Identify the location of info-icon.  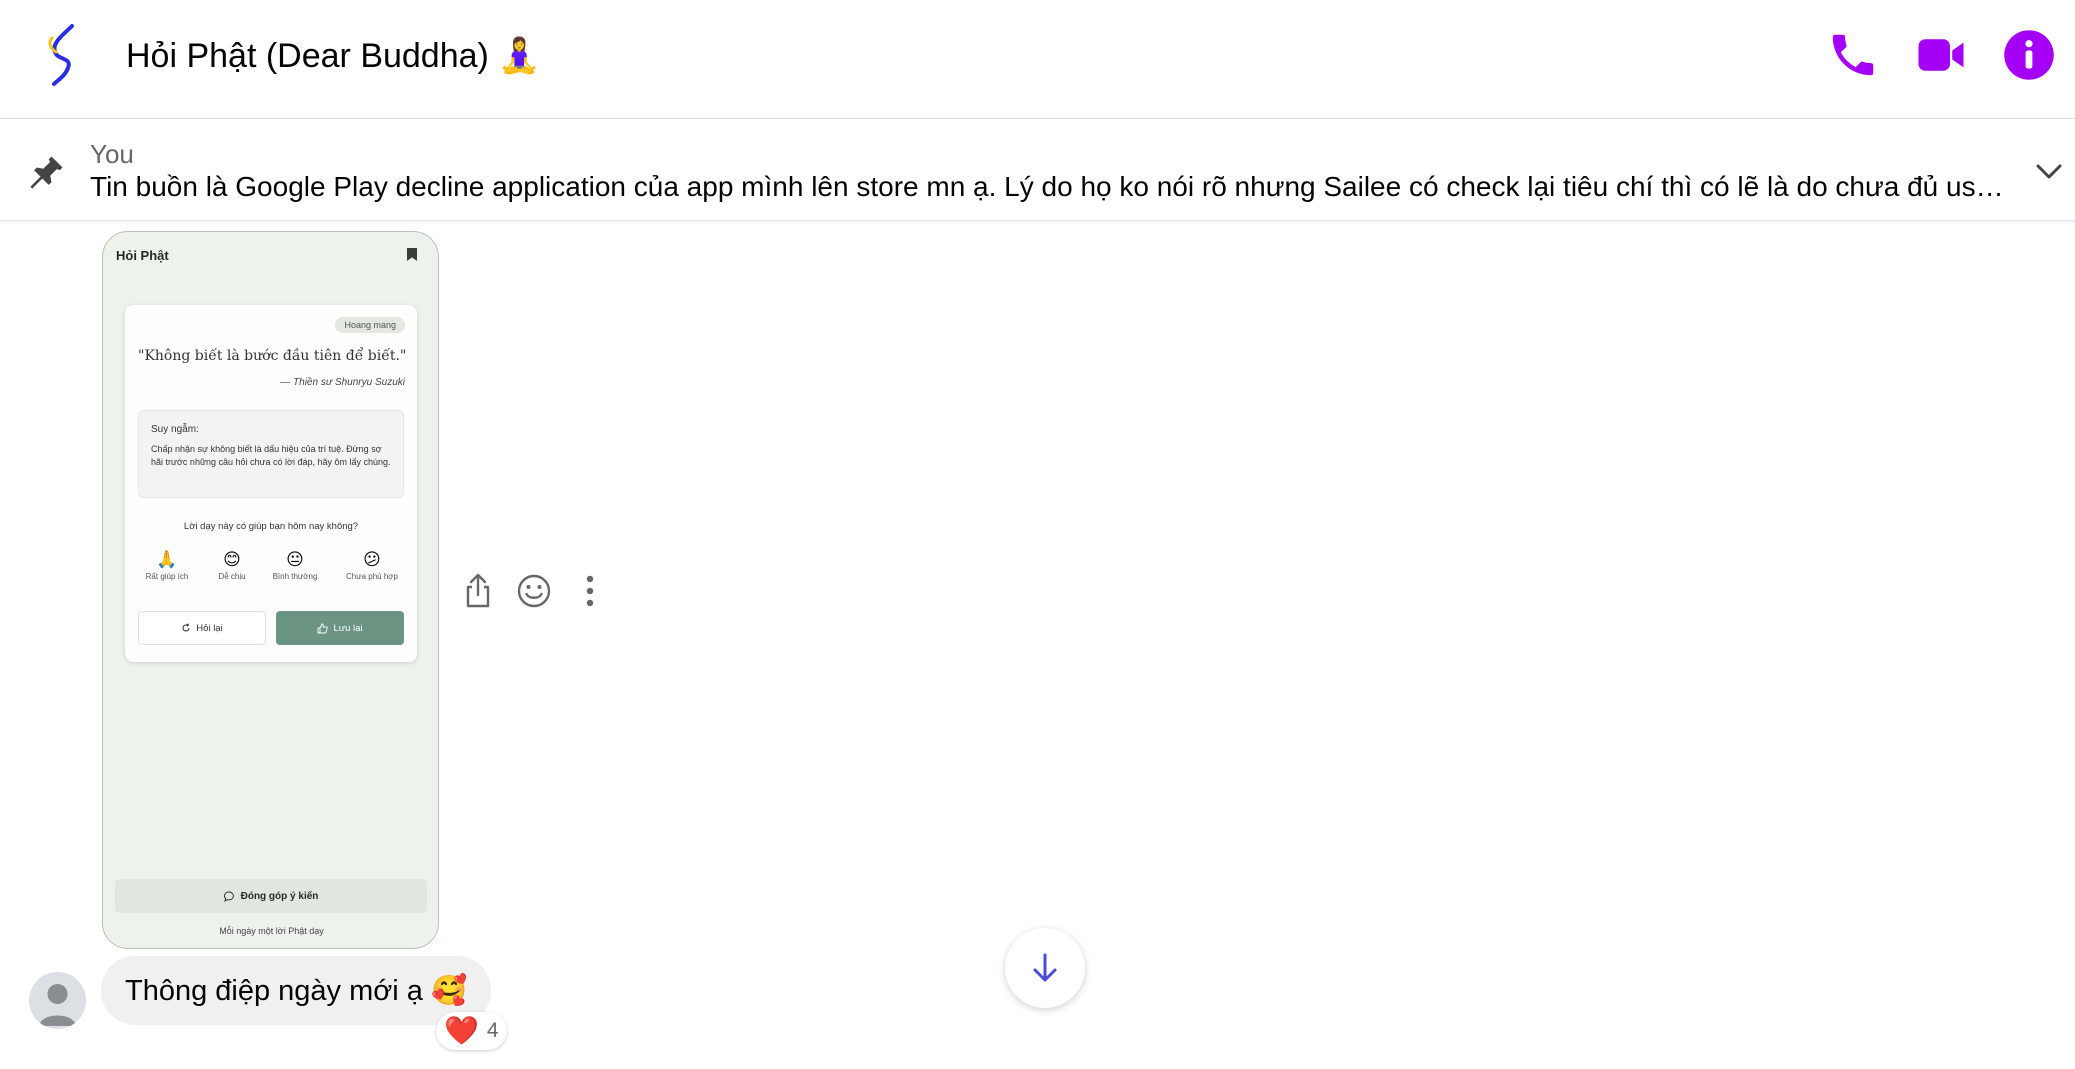
(2029, 55).